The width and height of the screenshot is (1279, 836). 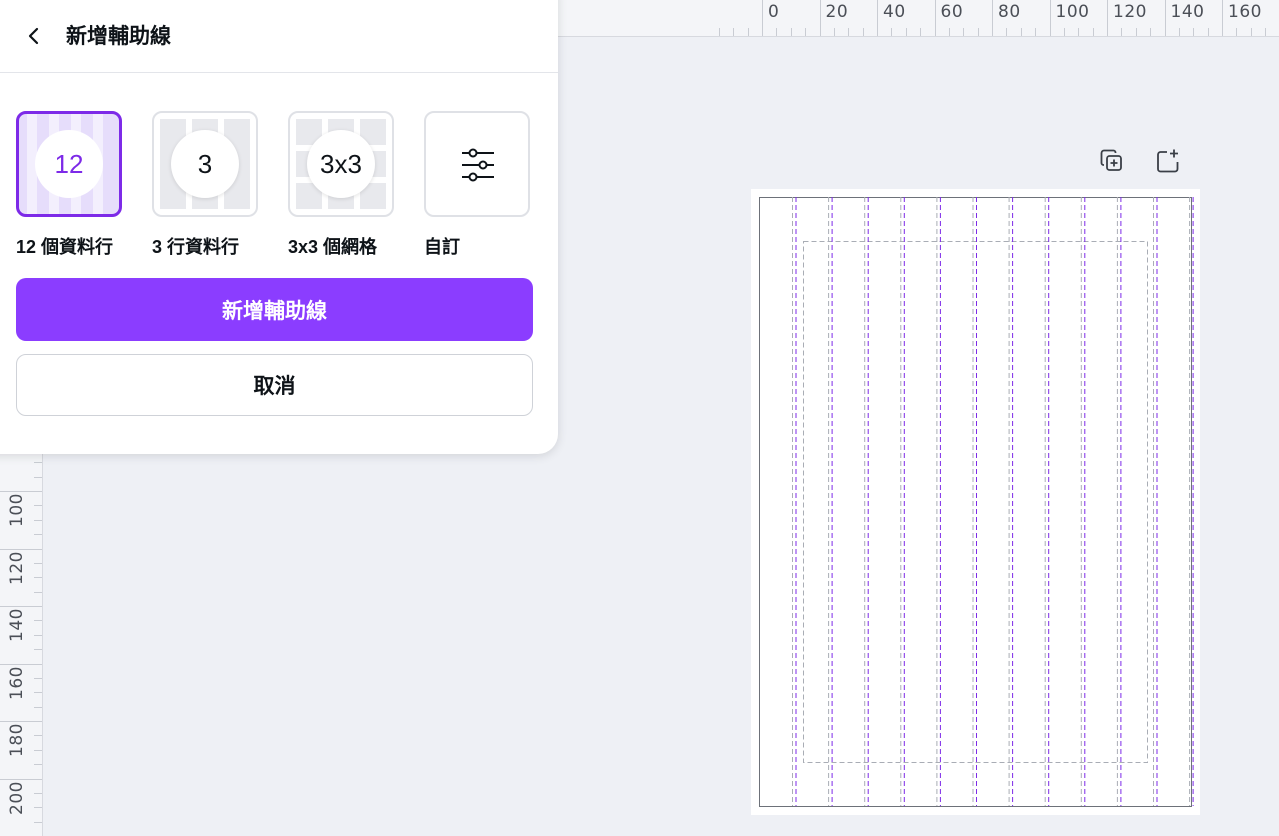 I want to click on option-3-columns-thumb: 3, so click(x=205, y=164).